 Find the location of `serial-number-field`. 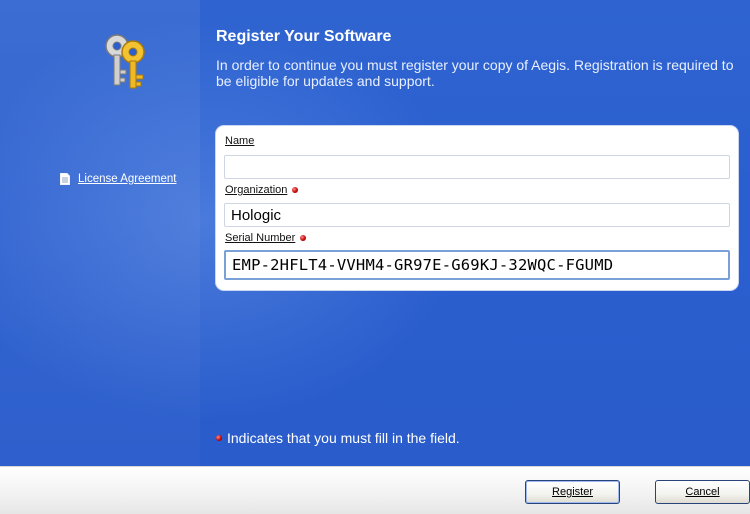

serial-number-field is located at coordinates (477, 265).